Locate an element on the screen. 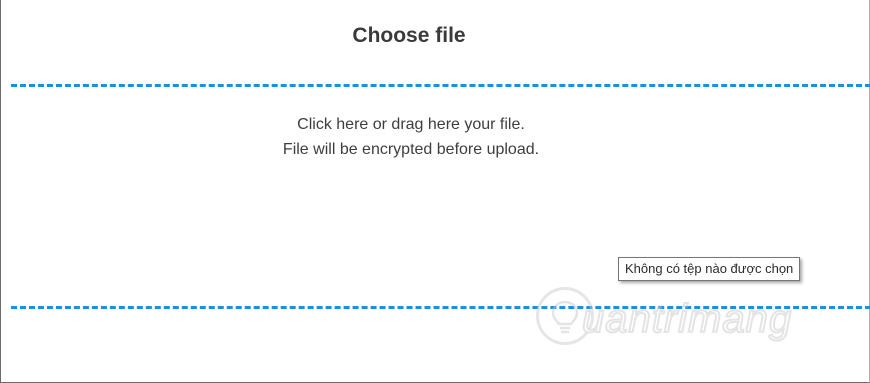 The image size is (870, 383). site-watermark: uantrimang is located at coordinates (701, 318).